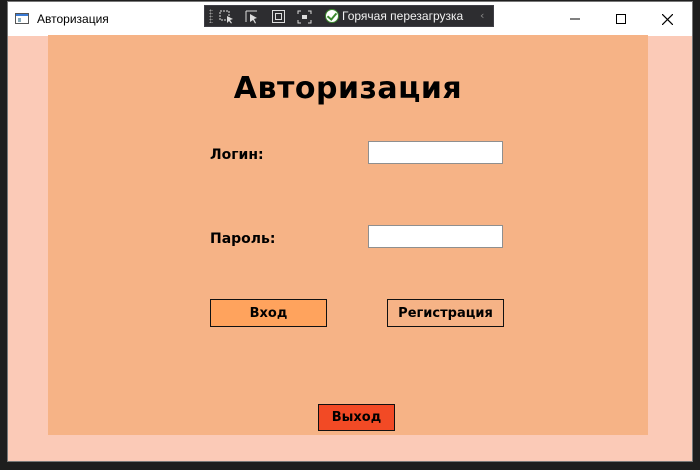  Describe the element at coordinates (402, 16) in the screenshot. I see `hot-reload-button: Горячая перезагрузка` at that location.